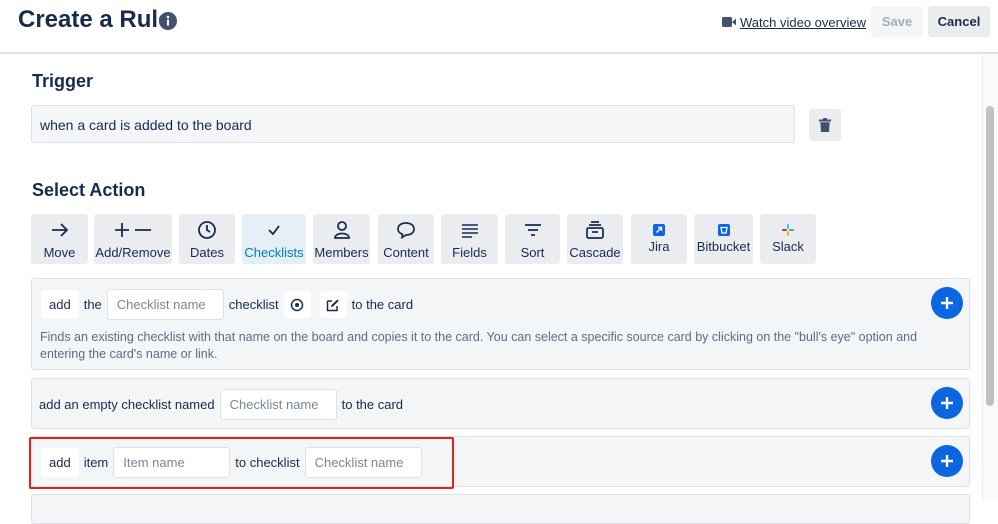 Image resolution: width=998 pixels, height=524 pixels. I want to click on tab-label: Dates, so click(207, 252).